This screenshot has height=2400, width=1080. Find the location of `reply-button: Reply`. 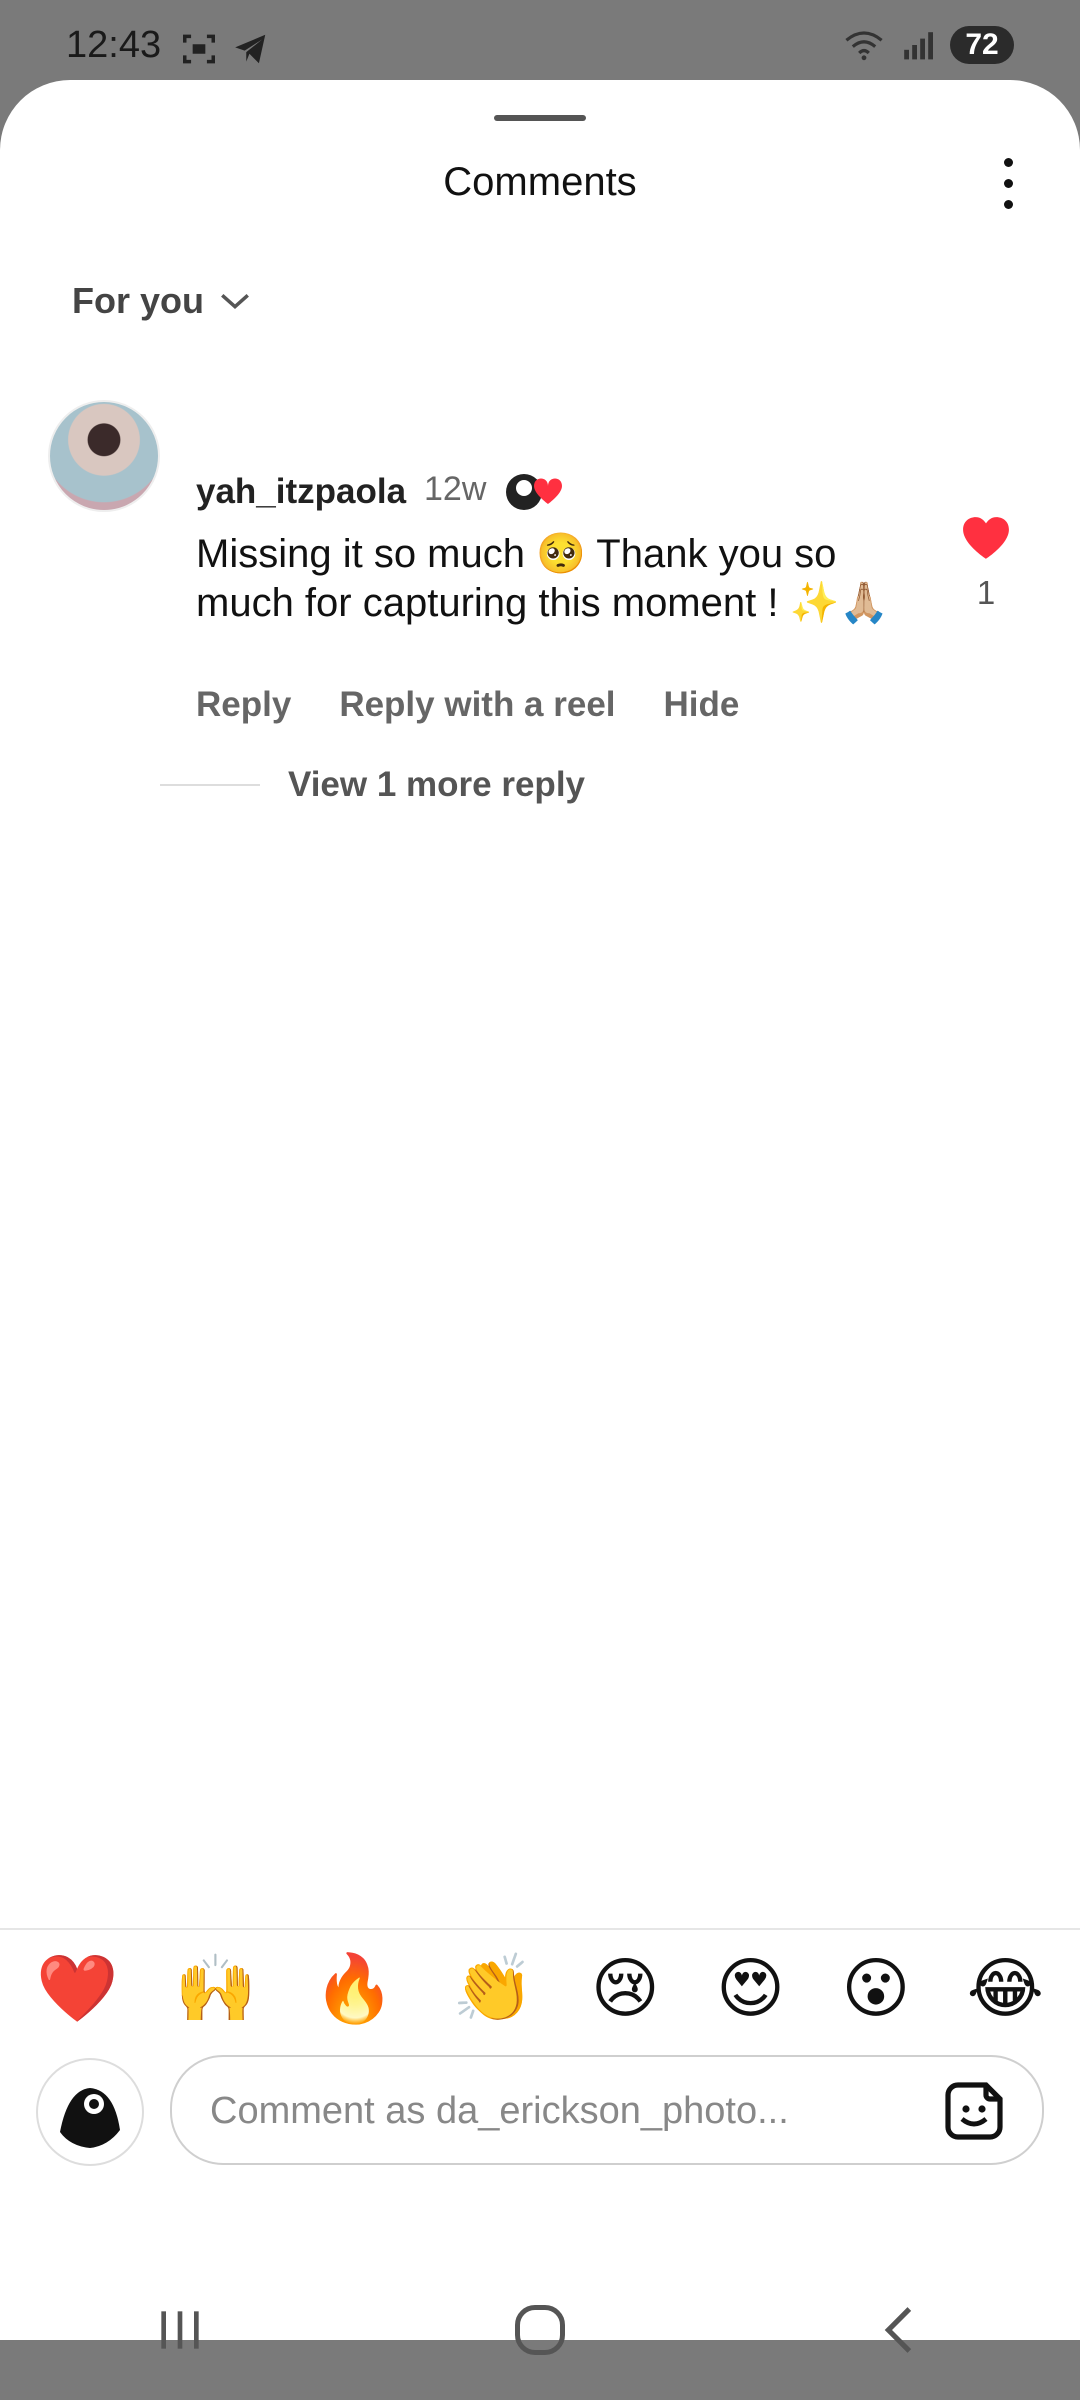

reply-button: Reply is located at coordinates (243, 705).